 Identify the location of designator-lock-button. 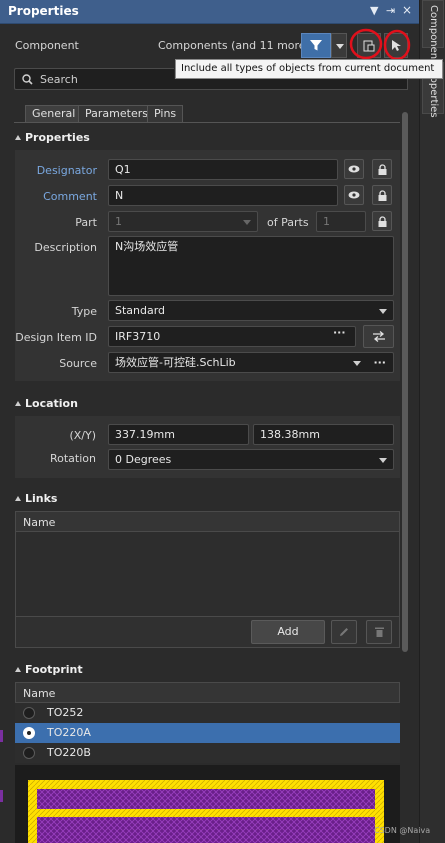
(382, 169).